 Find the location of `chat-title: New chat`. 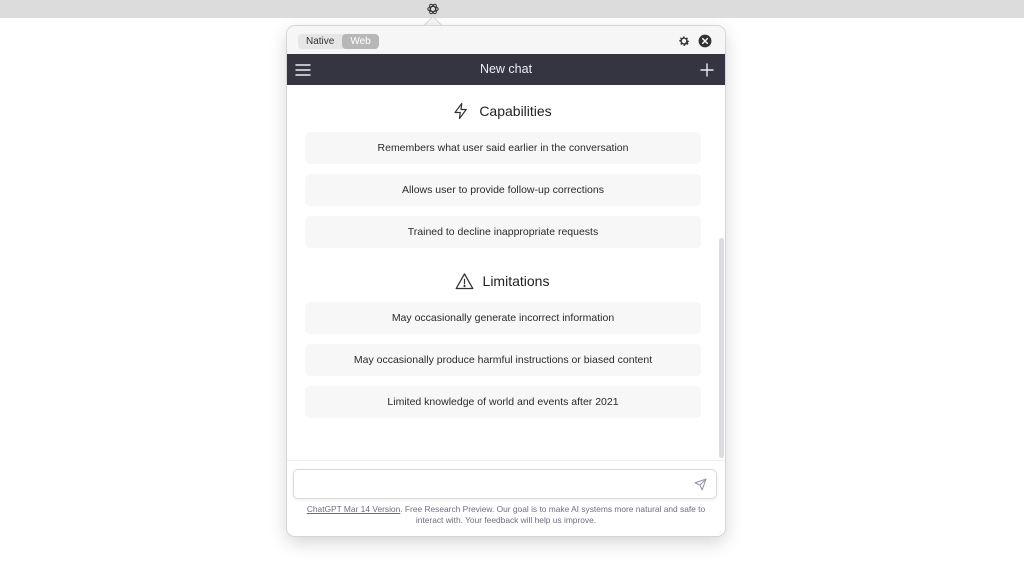

chat-title: New chat is located at coordinates (506, 69).